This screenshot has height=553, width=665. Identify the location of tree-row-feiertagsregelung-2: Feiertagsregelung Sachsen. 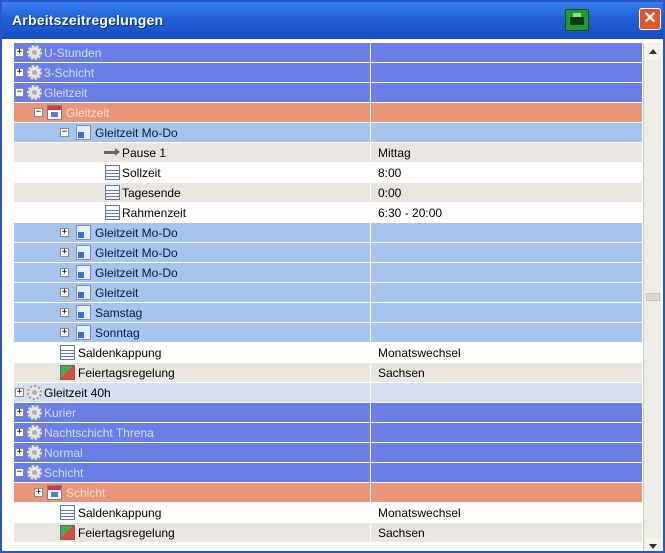
(328, 533).